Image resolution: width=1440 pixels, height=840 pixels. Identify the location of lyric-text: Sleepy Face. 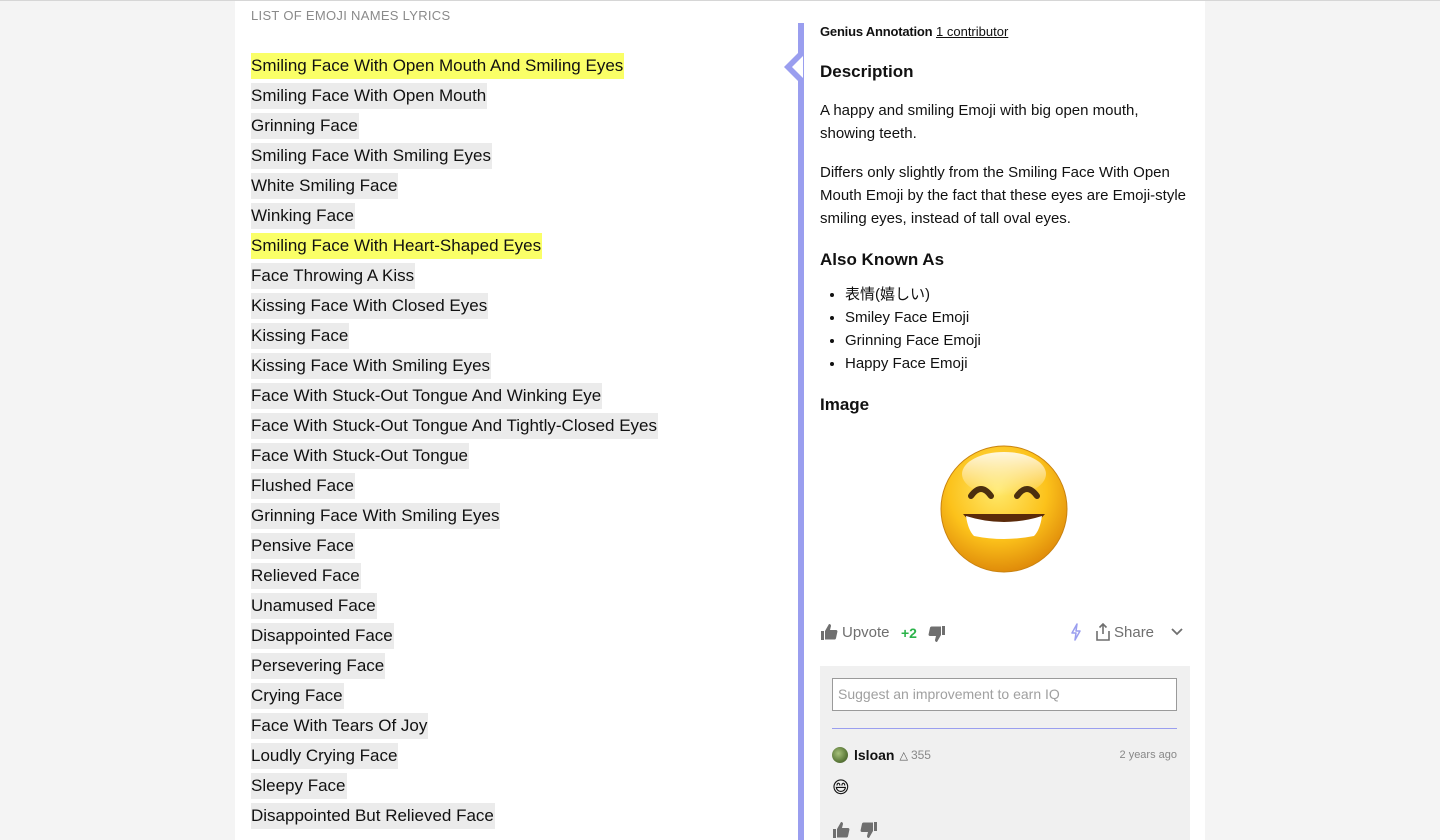
(299, 786).